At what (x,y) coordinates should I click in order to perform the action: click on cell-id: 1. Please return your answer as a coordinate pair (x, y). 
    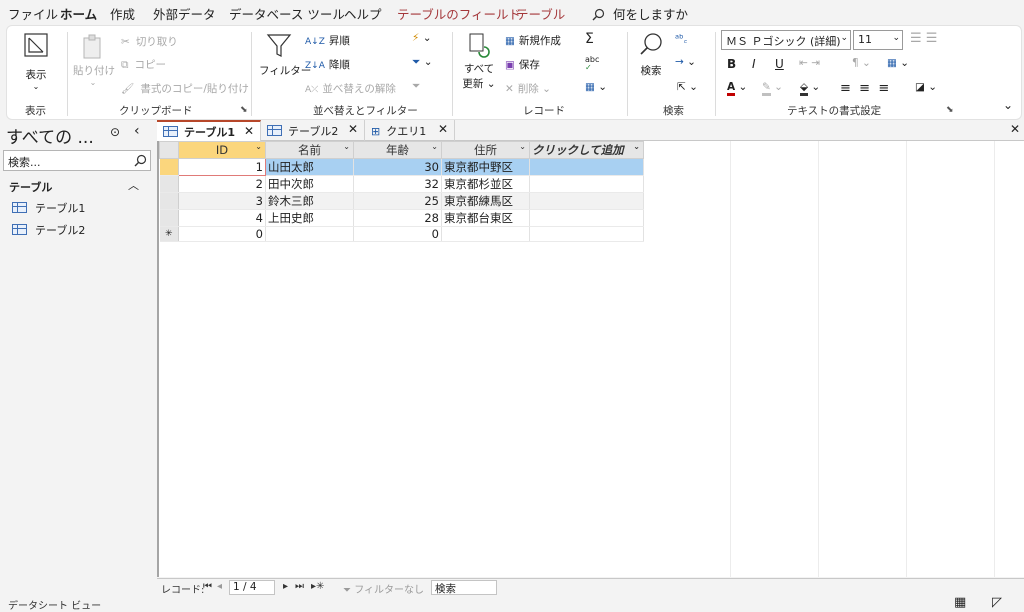
    Looking at the image, I should click on (222, 167).